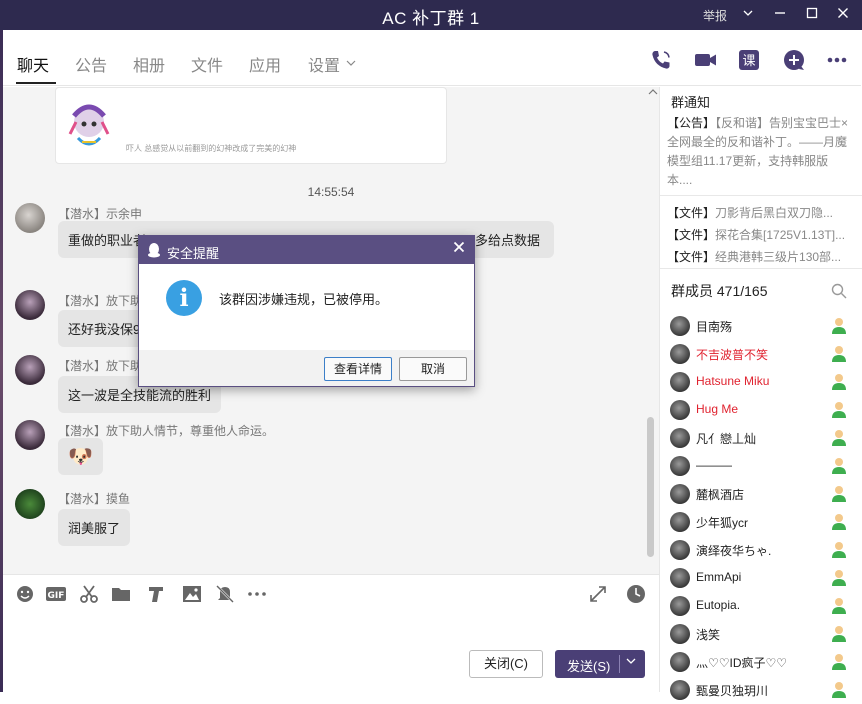 The width and height of the screenshot is (862, 704). Describe the element at coordinates (265, 64) in the screenshot. I see `tab-apps: 应用` at that location.